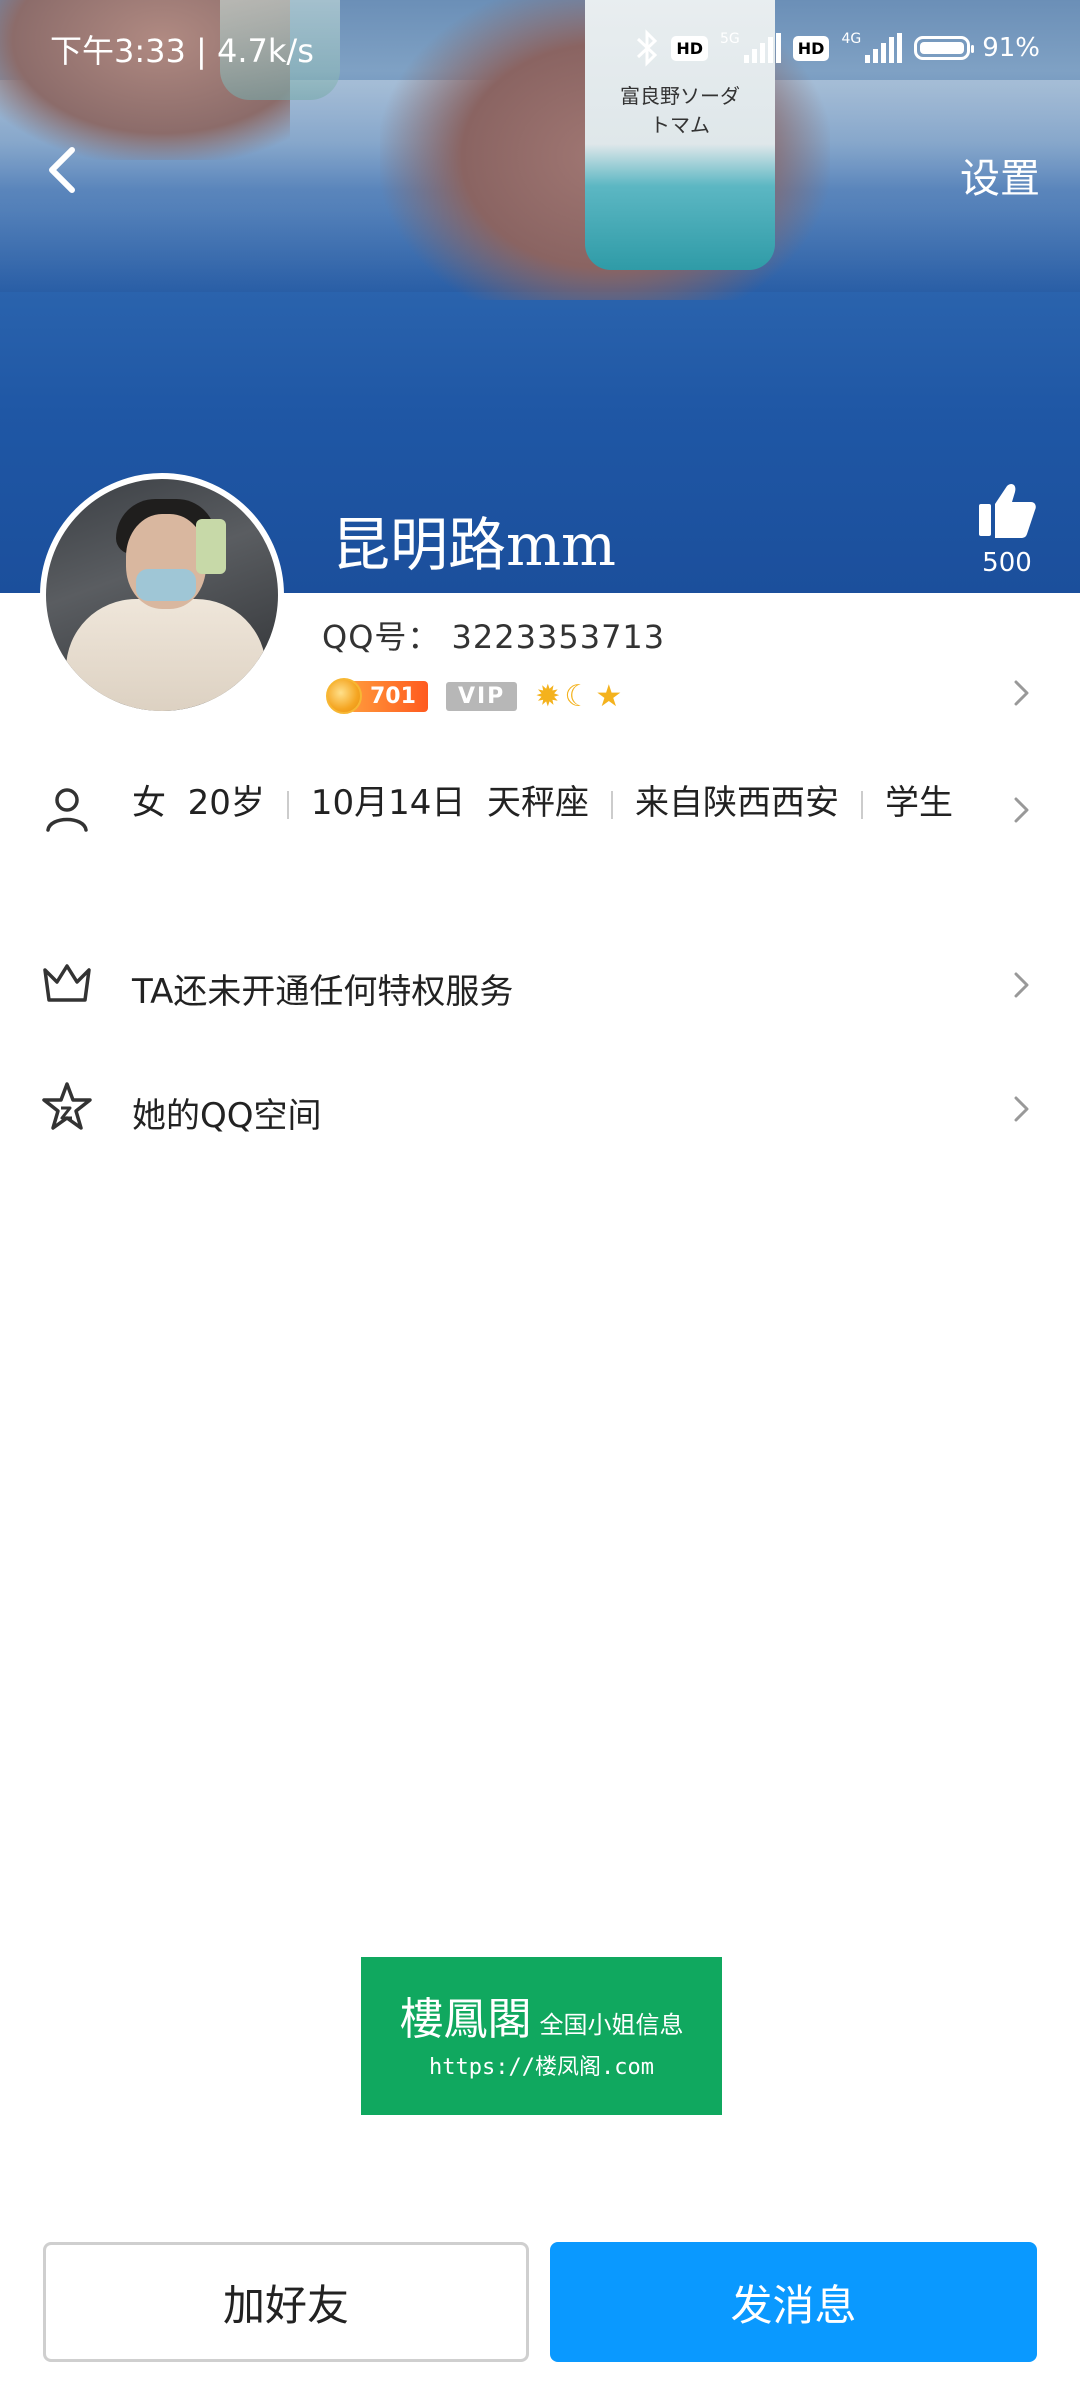  I want to click on avatar, so click(162, 595).